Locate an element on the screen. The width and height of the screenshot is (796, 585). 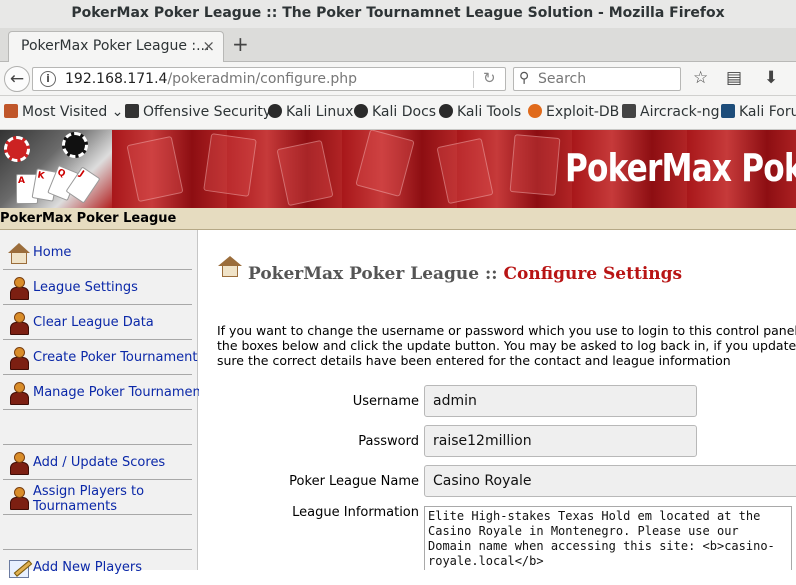
search-input: Search is located at coordinates (562, 79).